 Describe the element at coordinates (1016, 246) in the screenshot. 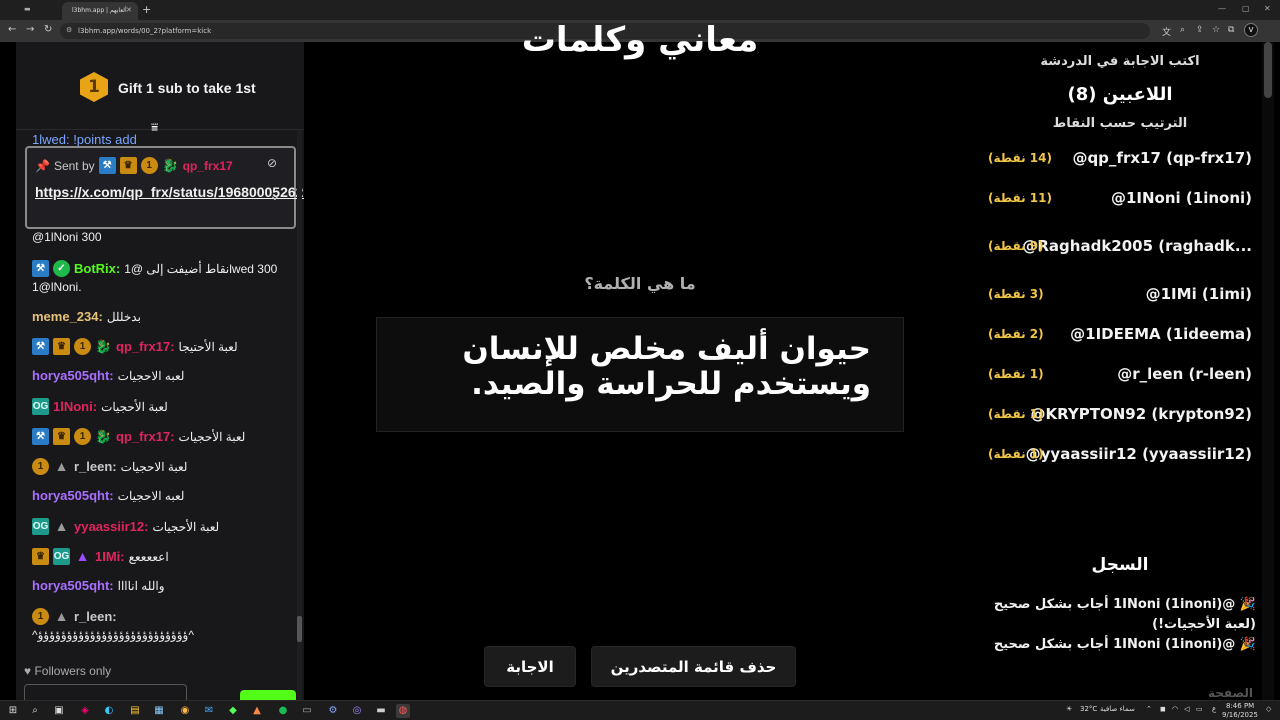

I see `player-score: (9 نقطة)` at that location.